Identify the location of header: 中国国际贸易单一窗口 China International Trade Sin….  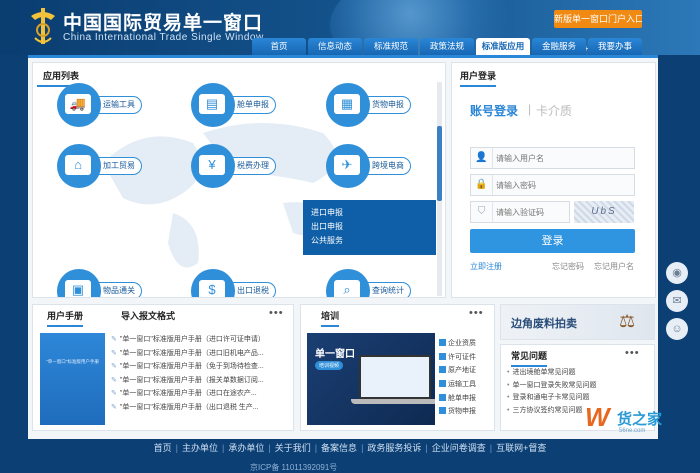
(350, 27).